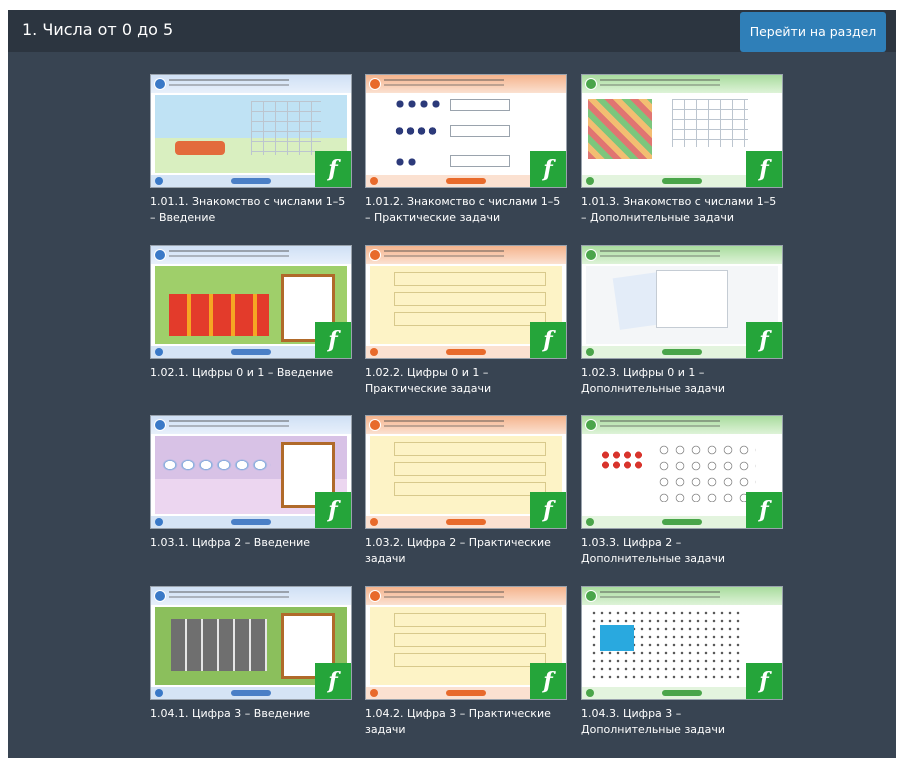 The width and height of the screenshot is (899, 758). Describe the element at coordinates (682, 551) in the screenshot. I see `lesson-caption: 1.03.3. Цифра 2 – Дополнительные задачи` at that location.